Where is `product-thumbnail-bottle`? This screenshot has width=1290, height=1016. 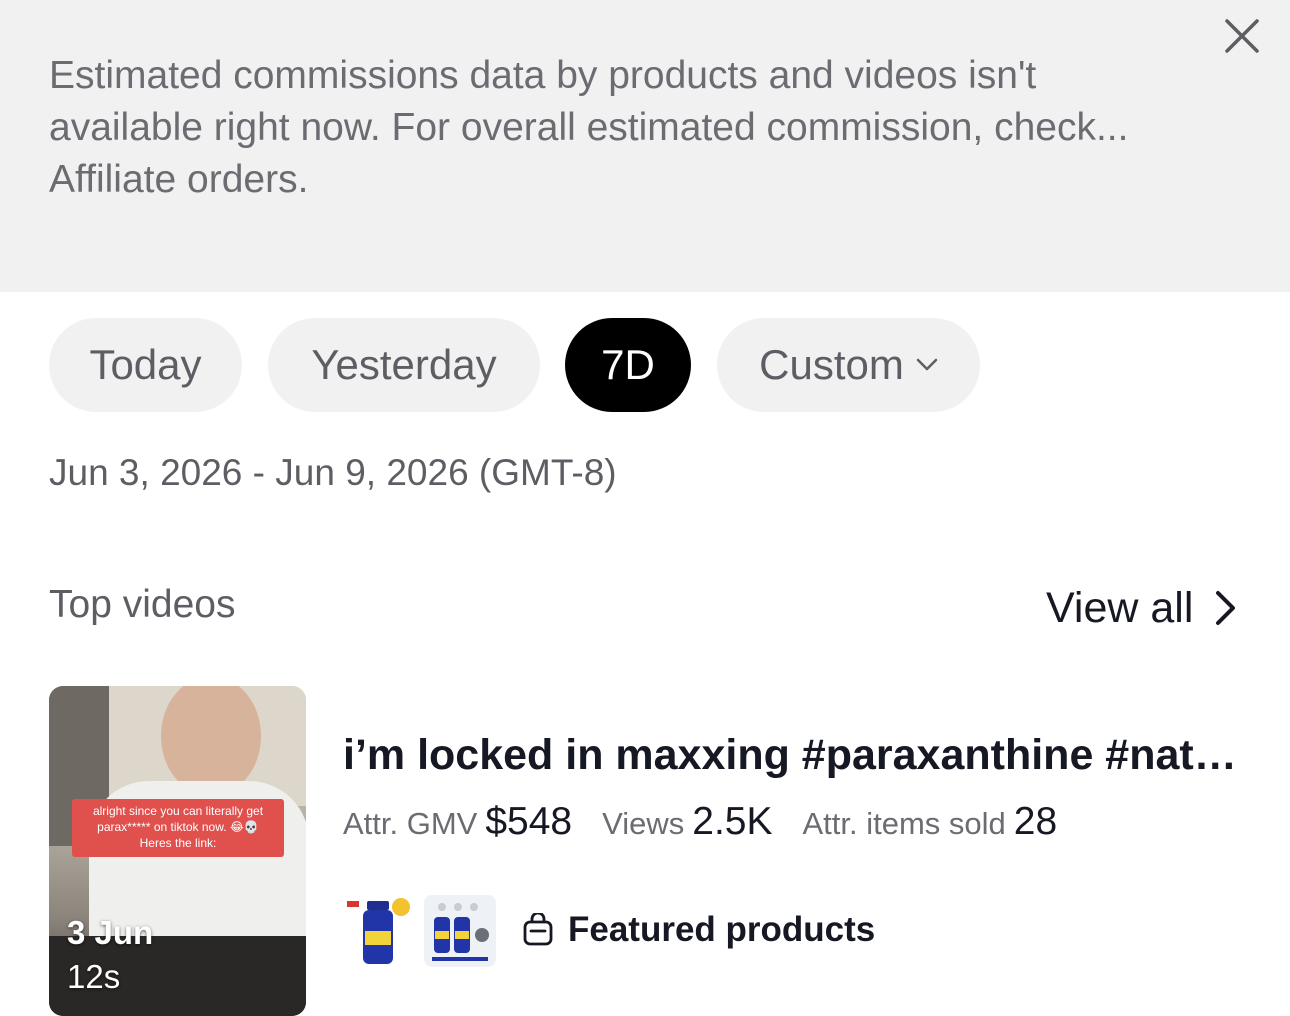
product-thumbnail-bottle is located at coordinates (379, 931).